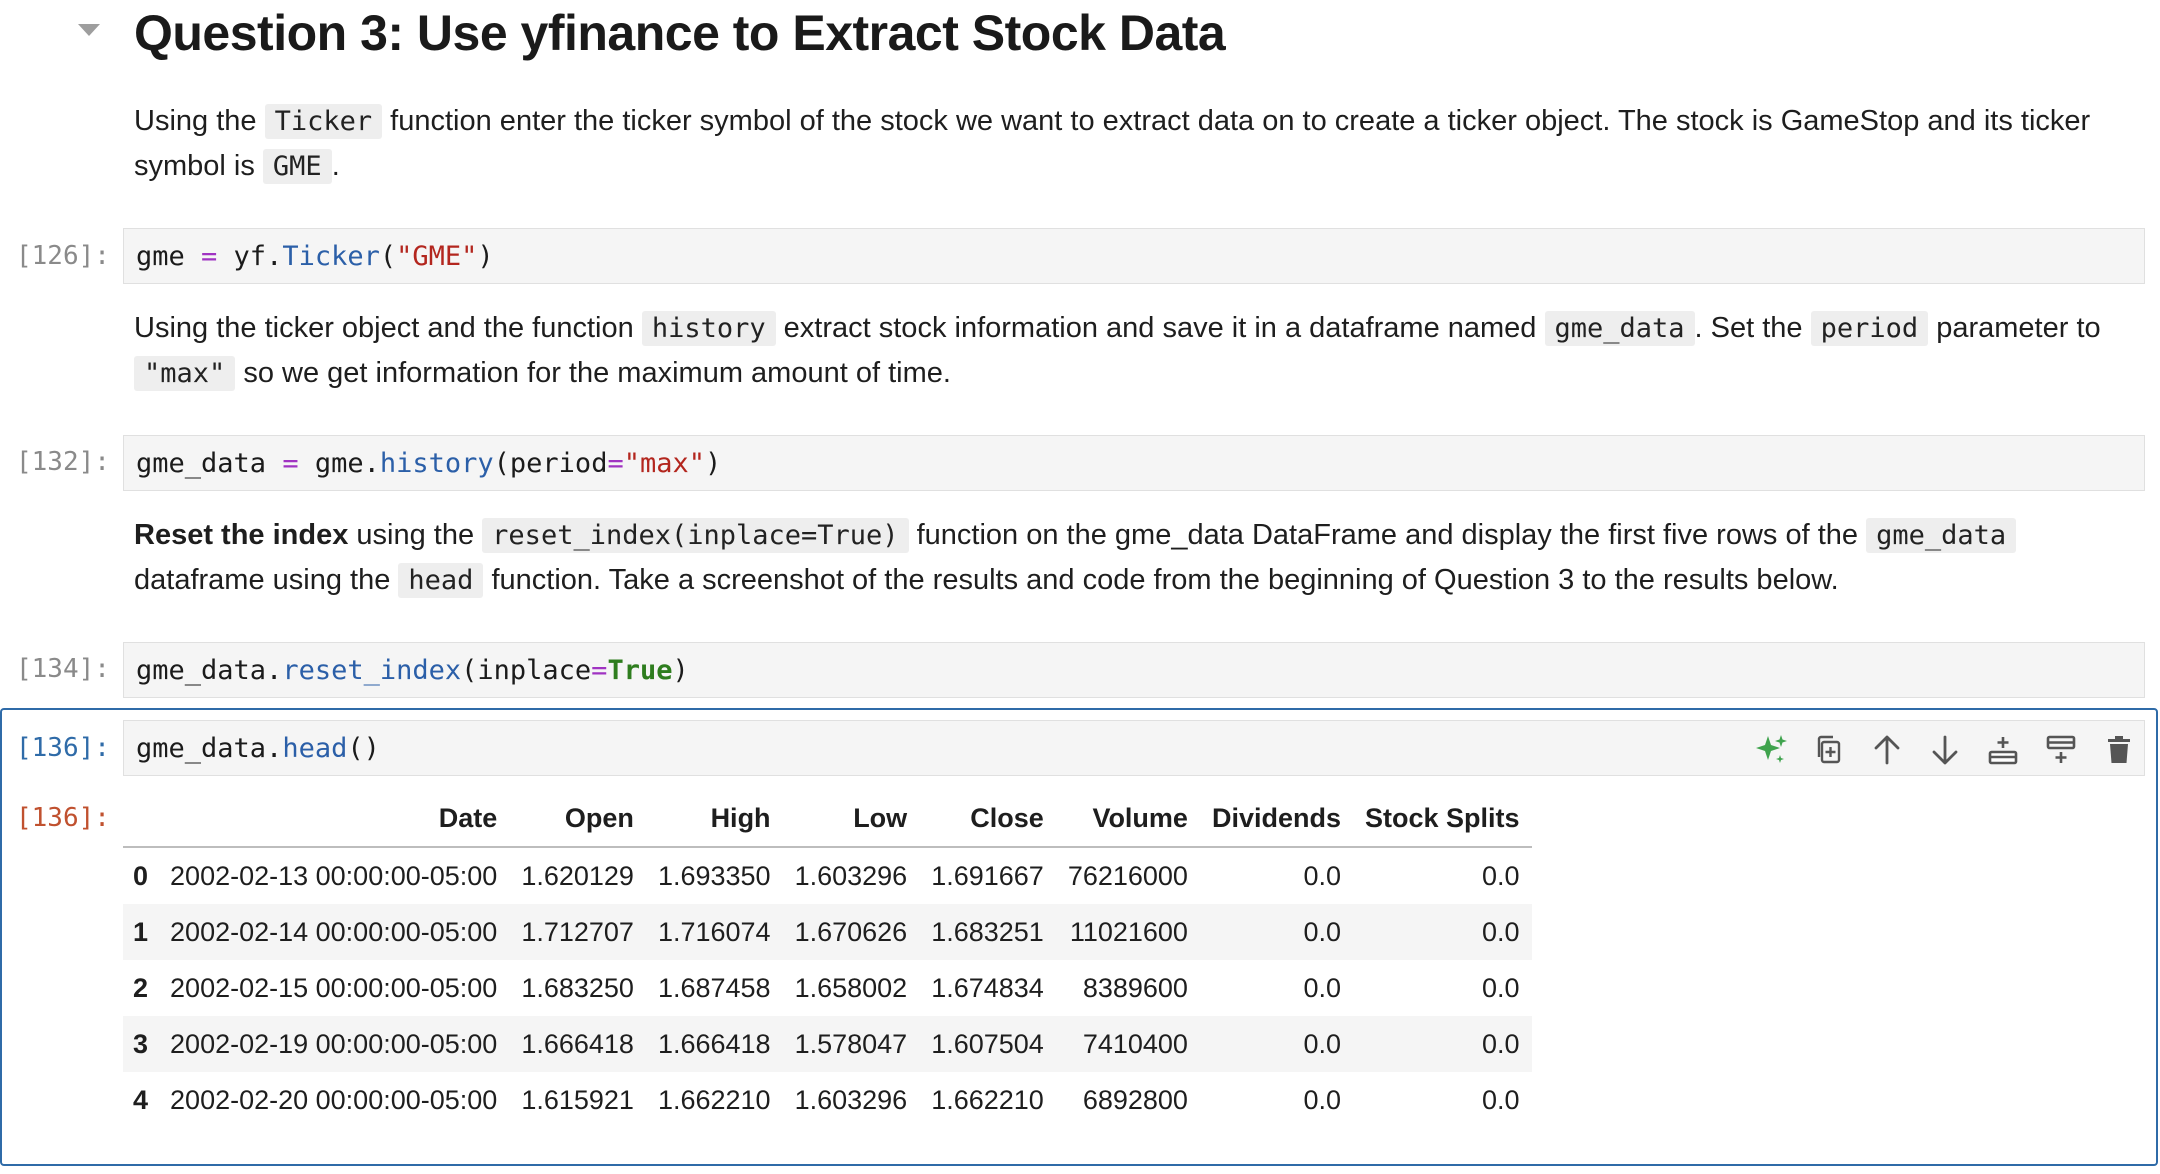 This screenshot has height=1174, width=2160. What do you see at coordinates (141, 819) in the screenshot?
I see `index-header` at bounding box center [141, 819].